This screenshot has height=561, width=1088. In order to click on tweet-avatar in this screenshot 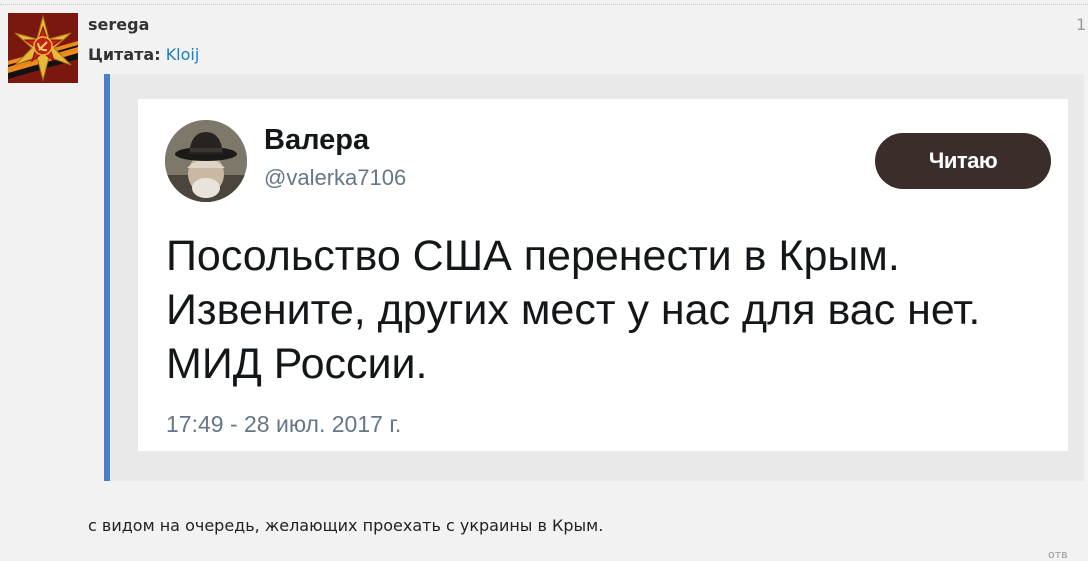, I will do `click(206, 161)`.